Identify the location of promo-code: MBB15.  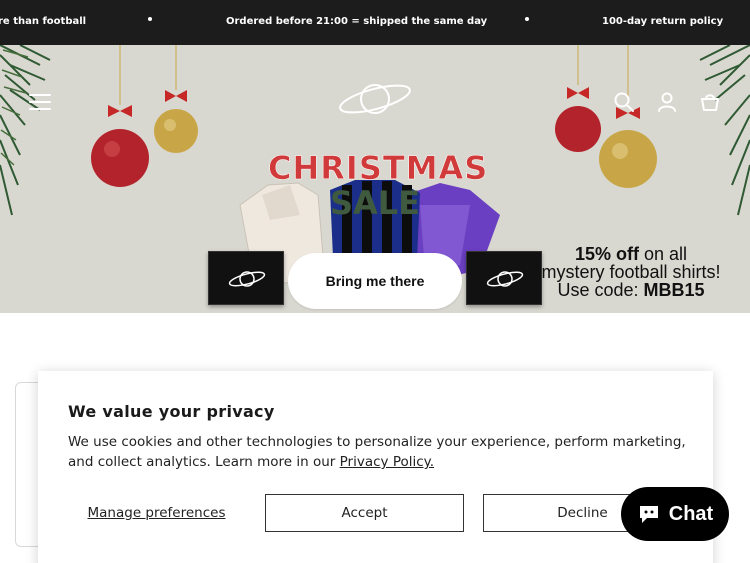
(674, 290).